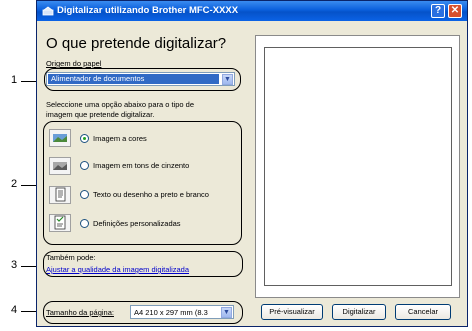 Image resolution: width=472 pixels, height=331 pixels. What do you see at coordinates (359, 312) in the screenshot?
I see `scan-button: Digitalizar` at bounding box center [359, 312].